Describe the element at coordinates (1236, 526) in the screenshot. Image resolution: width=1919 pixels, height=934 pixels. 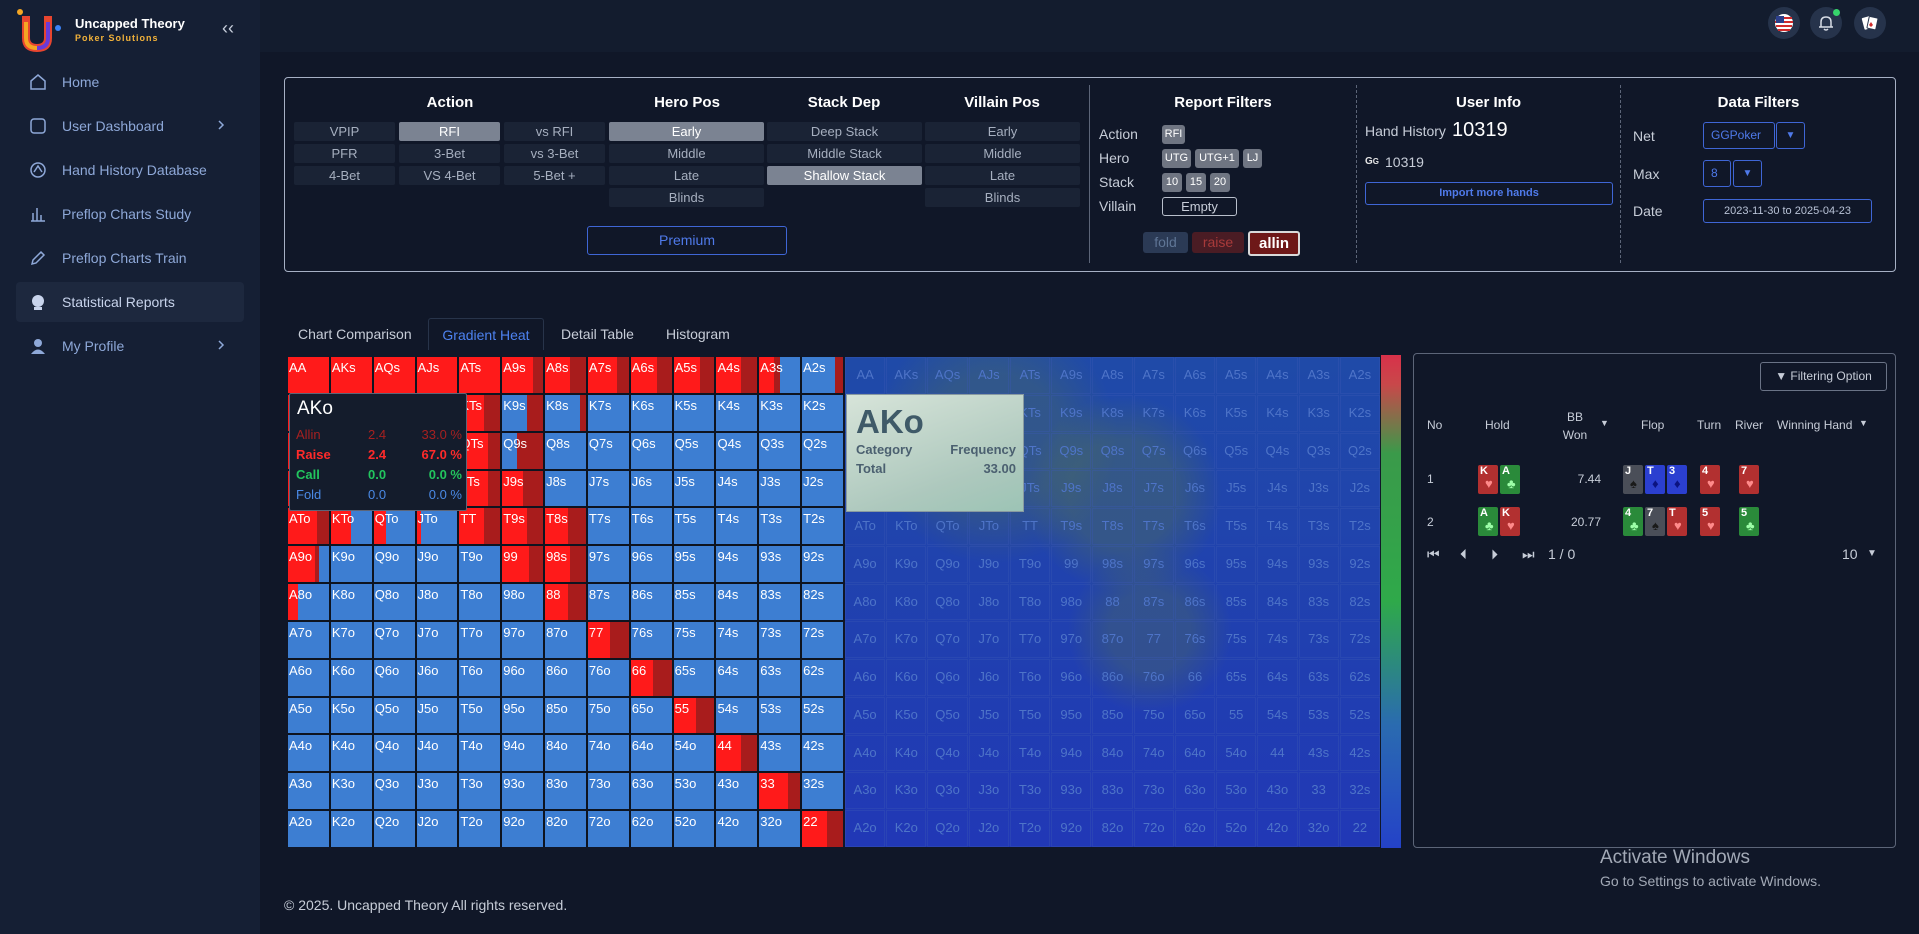
I see `heat-cell: T5s` at that location.